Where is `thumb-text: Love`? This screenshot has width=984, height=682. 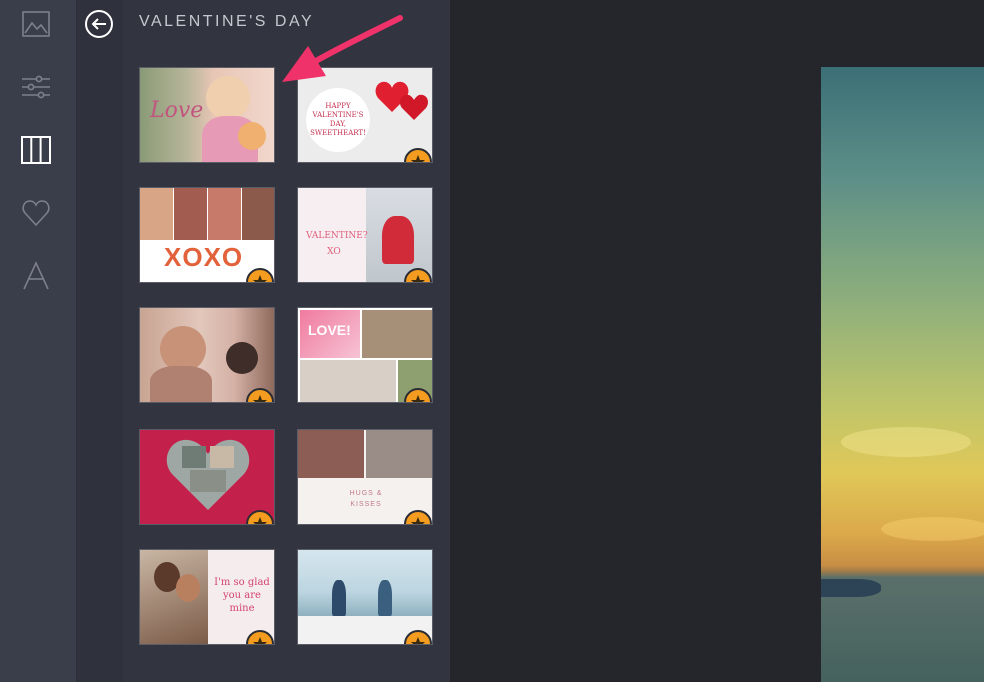 thumb-text: Love is located at coordinates (177, 110).